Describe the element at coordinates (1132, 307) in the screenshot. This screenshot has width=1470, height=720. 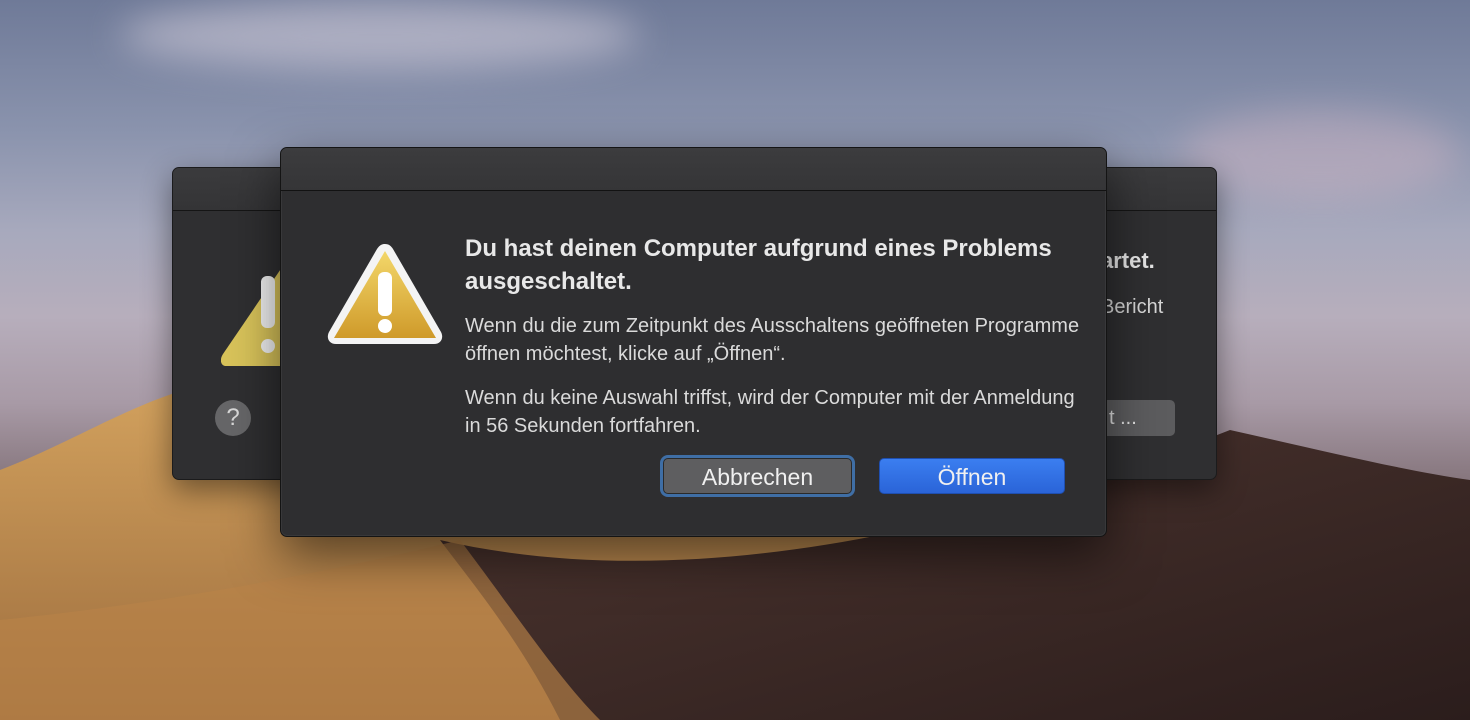
I see `background-dialog-text-fragment: Bericht` at that location.